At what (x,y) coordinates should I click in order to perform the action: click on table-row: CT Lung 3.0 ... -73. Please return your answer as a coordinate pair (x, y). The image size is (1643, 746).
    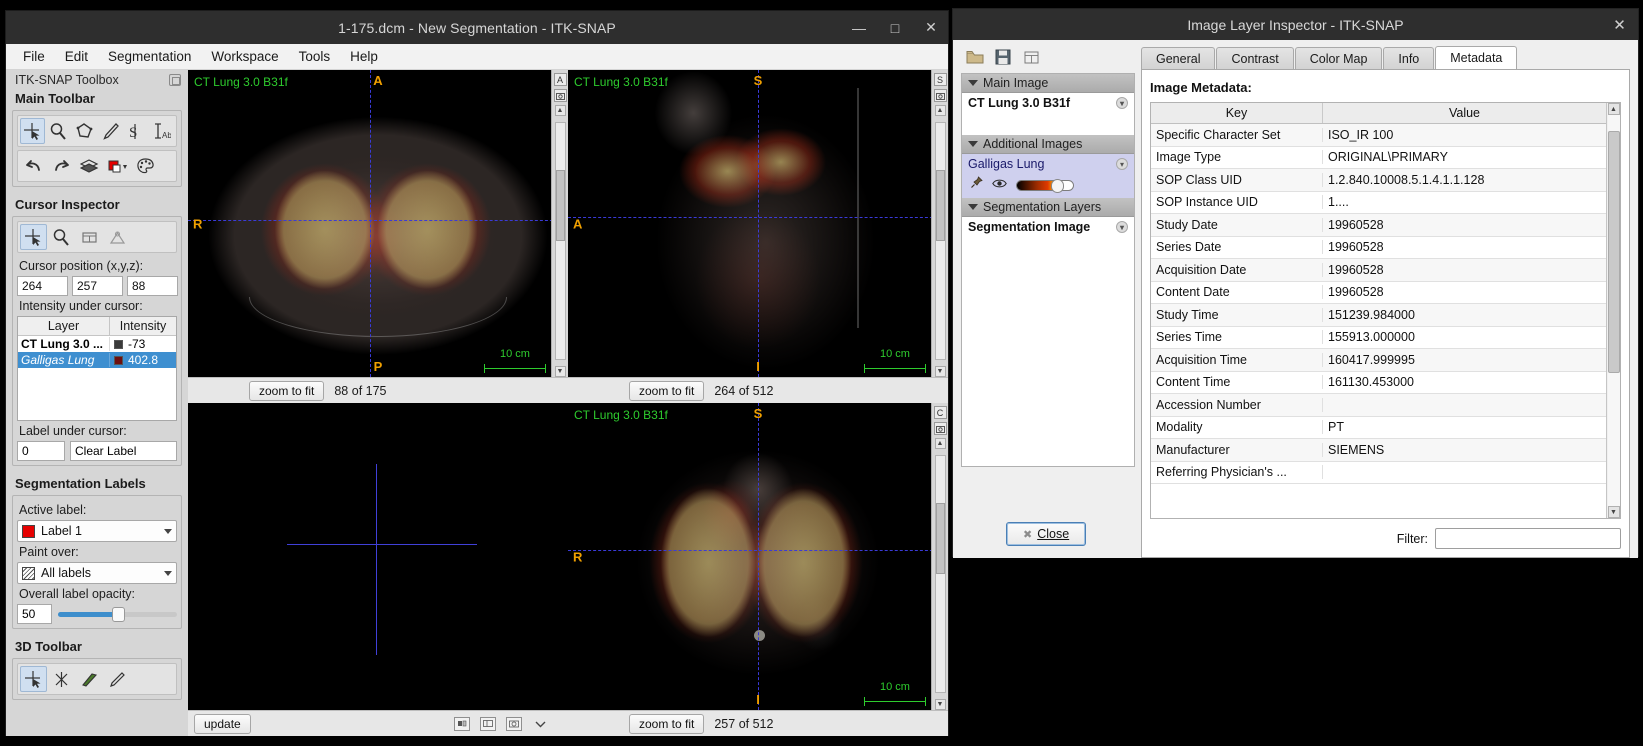
    Looking at the image, I should click on (97, 344).